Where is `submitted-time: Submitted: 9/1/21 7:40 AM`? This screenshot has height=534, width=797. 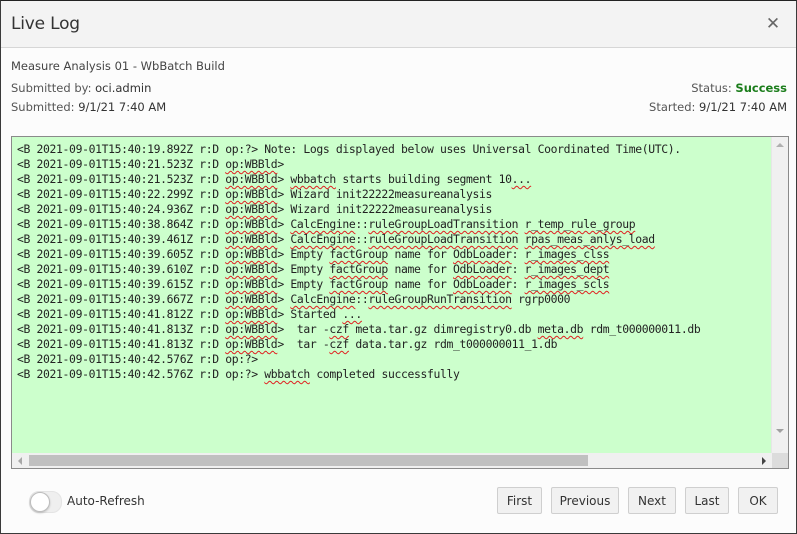 submitted-time: Submitted: 9/1/21 7:40 AM is located at coordinates (88, 107).